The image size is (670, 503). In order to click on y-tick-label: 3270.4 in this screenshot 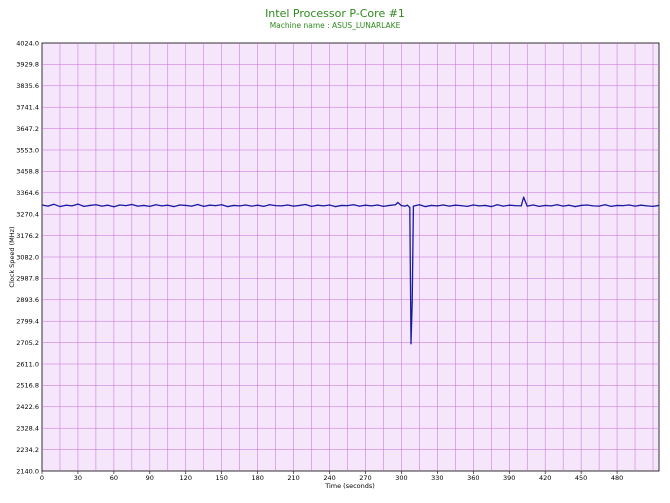, I will do `click(27, 215)`.